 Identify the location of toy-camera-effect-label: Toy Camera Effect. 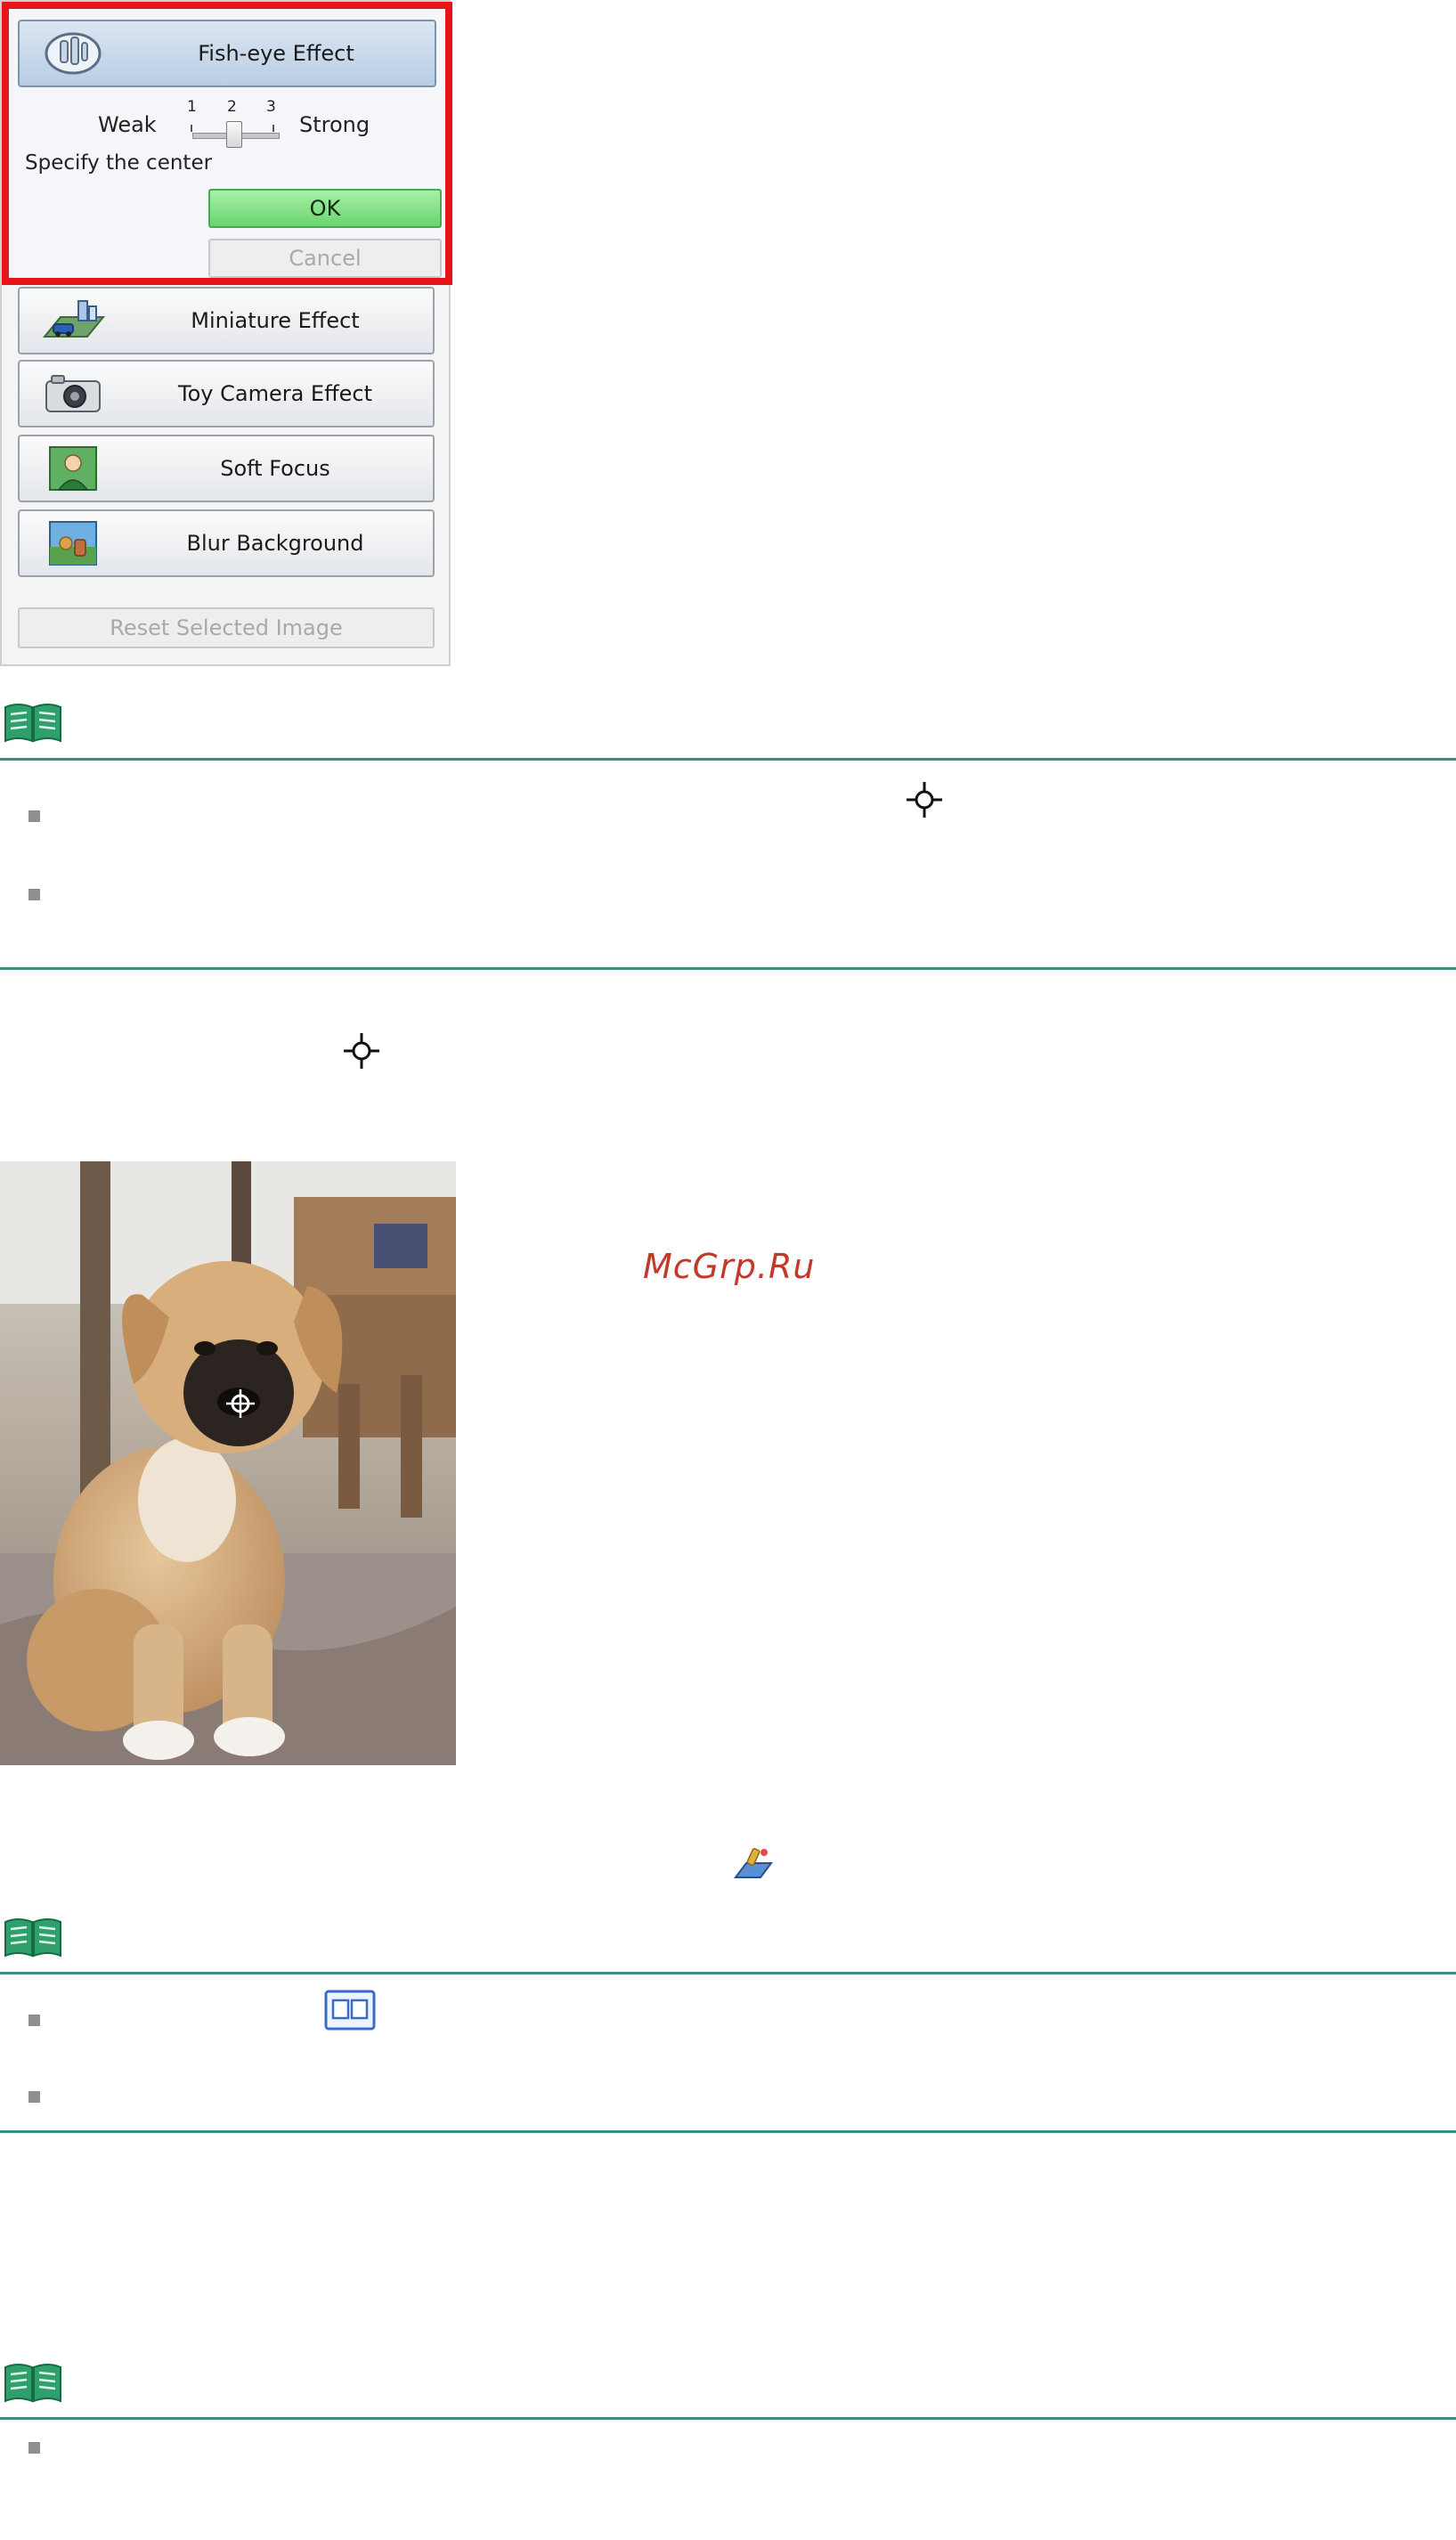
(275, 393).